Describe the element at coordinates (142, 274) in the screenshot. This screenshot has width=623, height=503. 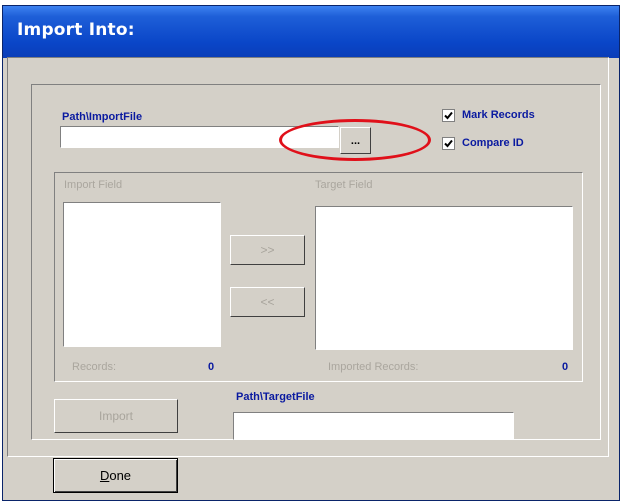
I see `import-field-list` at that location.